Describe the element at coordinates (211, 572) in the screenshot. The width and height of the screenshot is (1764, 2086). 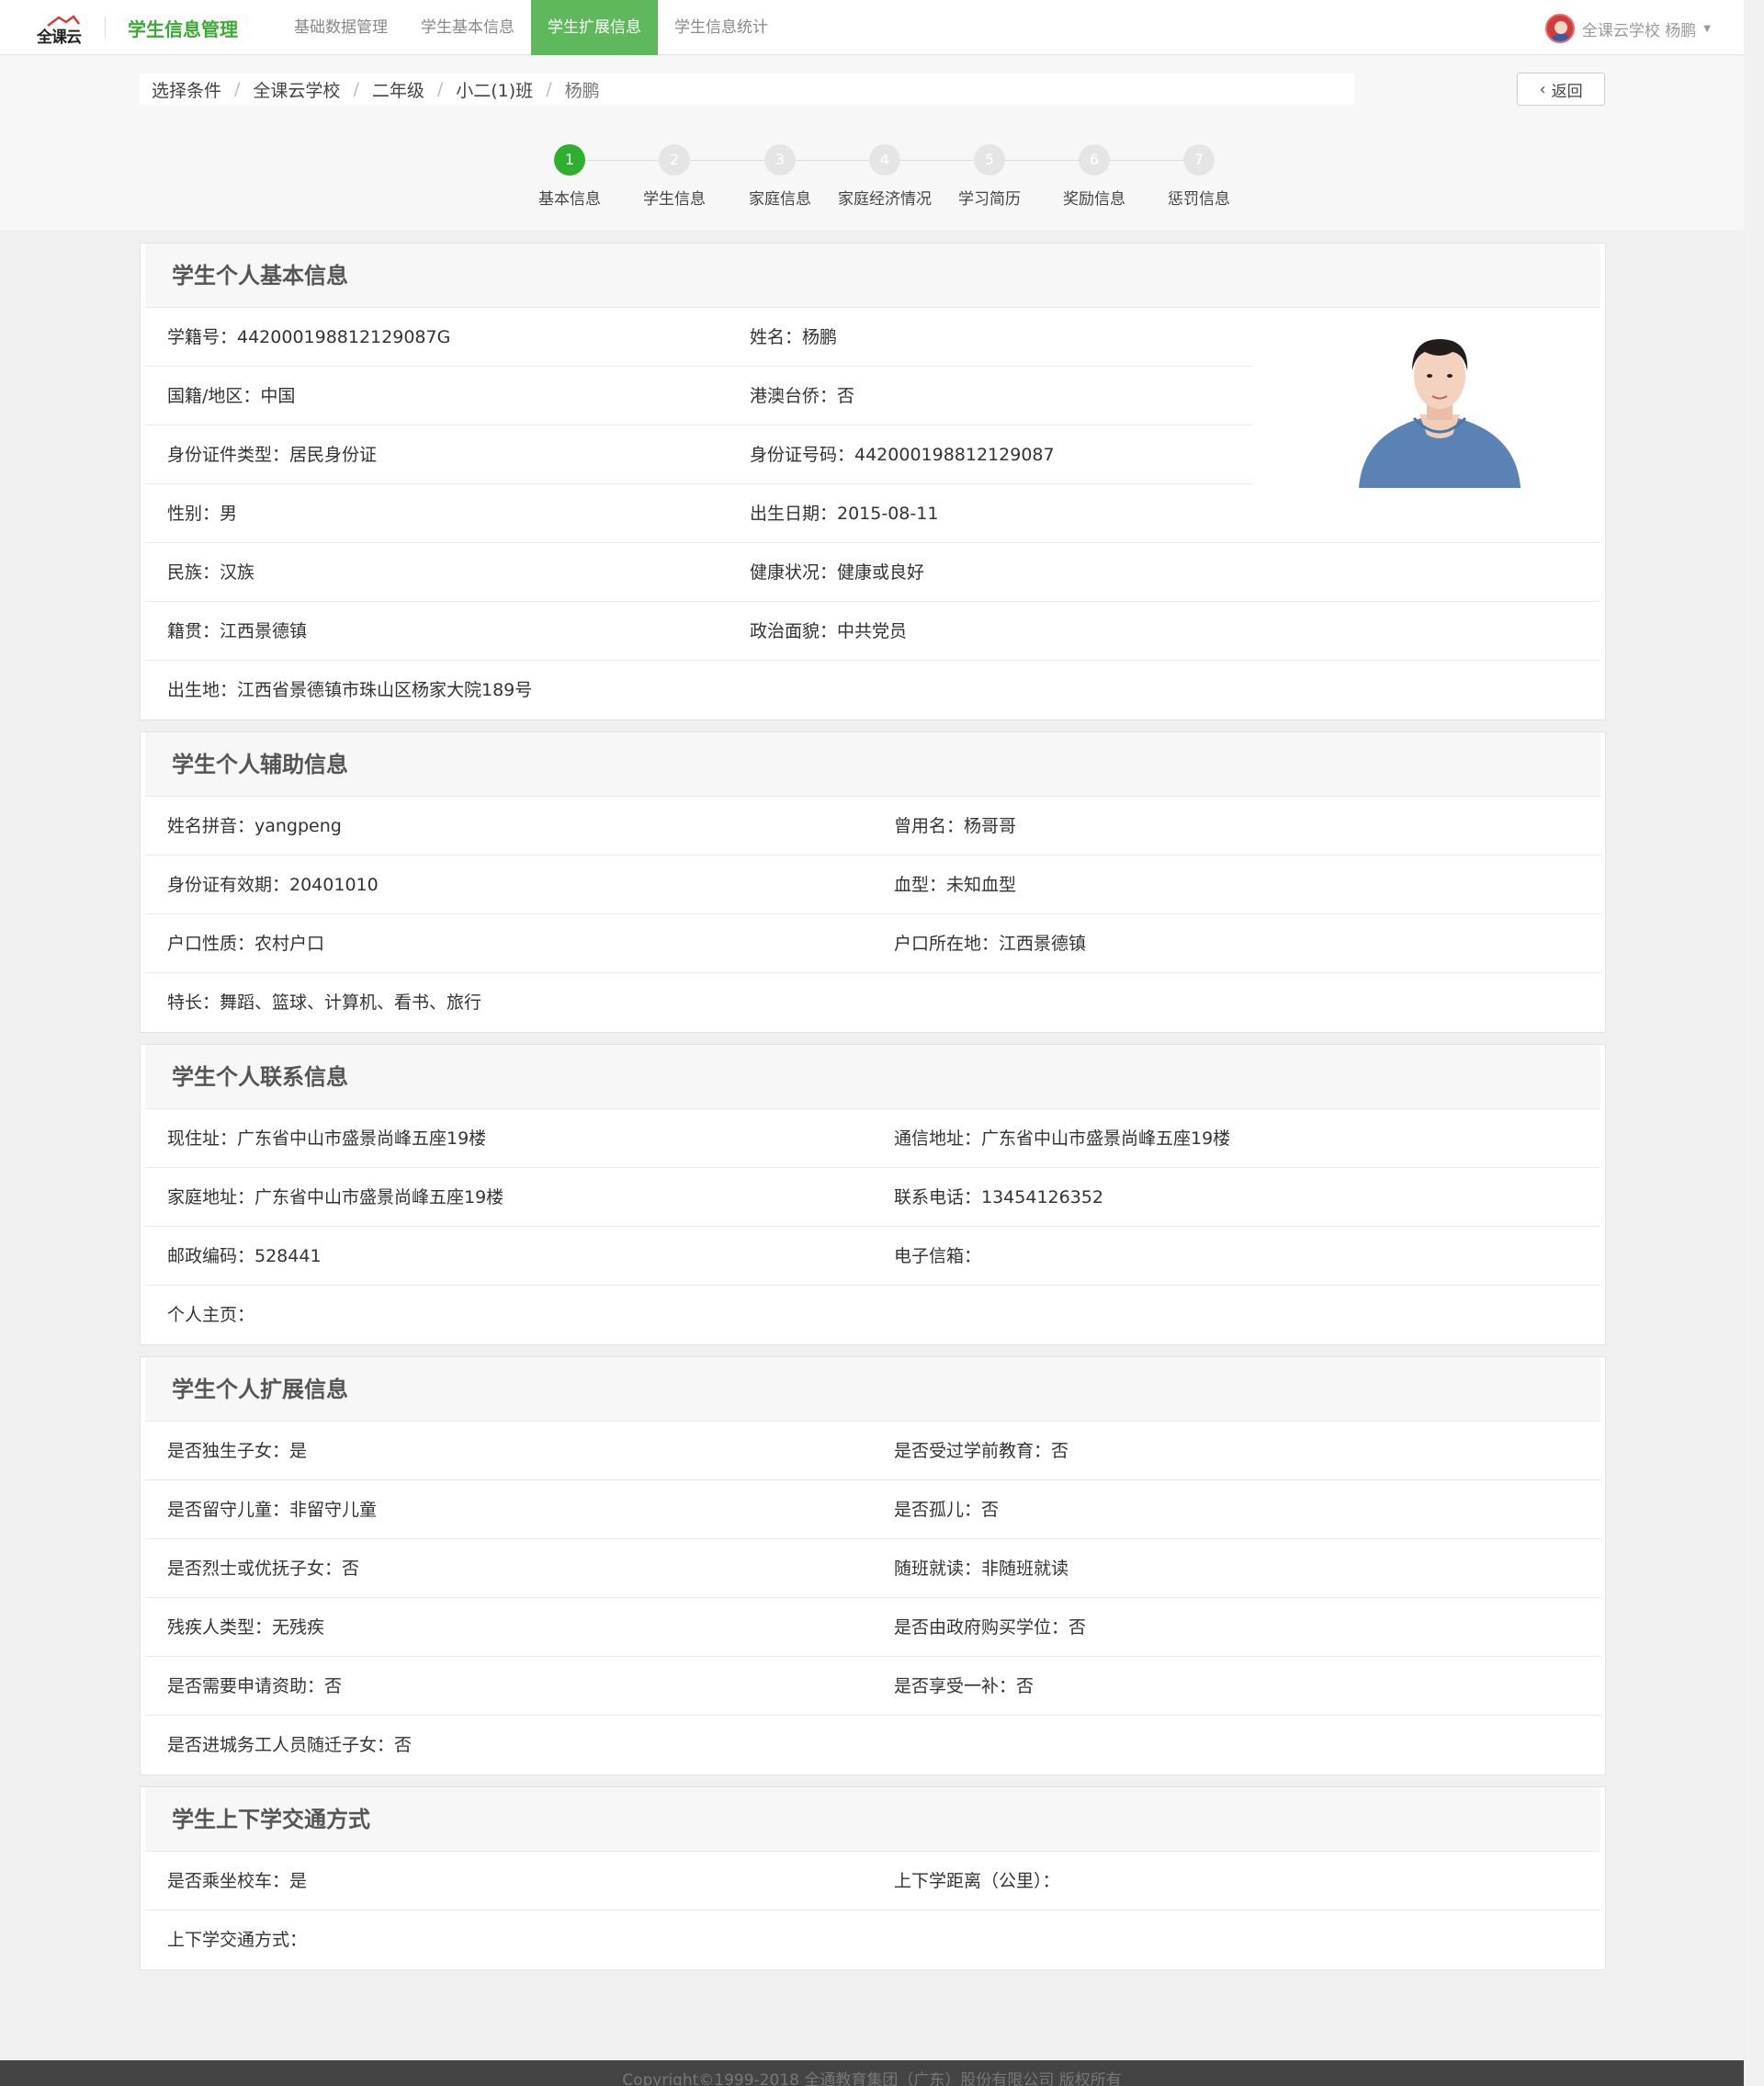
I see `field-ethnicity: 民族：汉族` at that location.